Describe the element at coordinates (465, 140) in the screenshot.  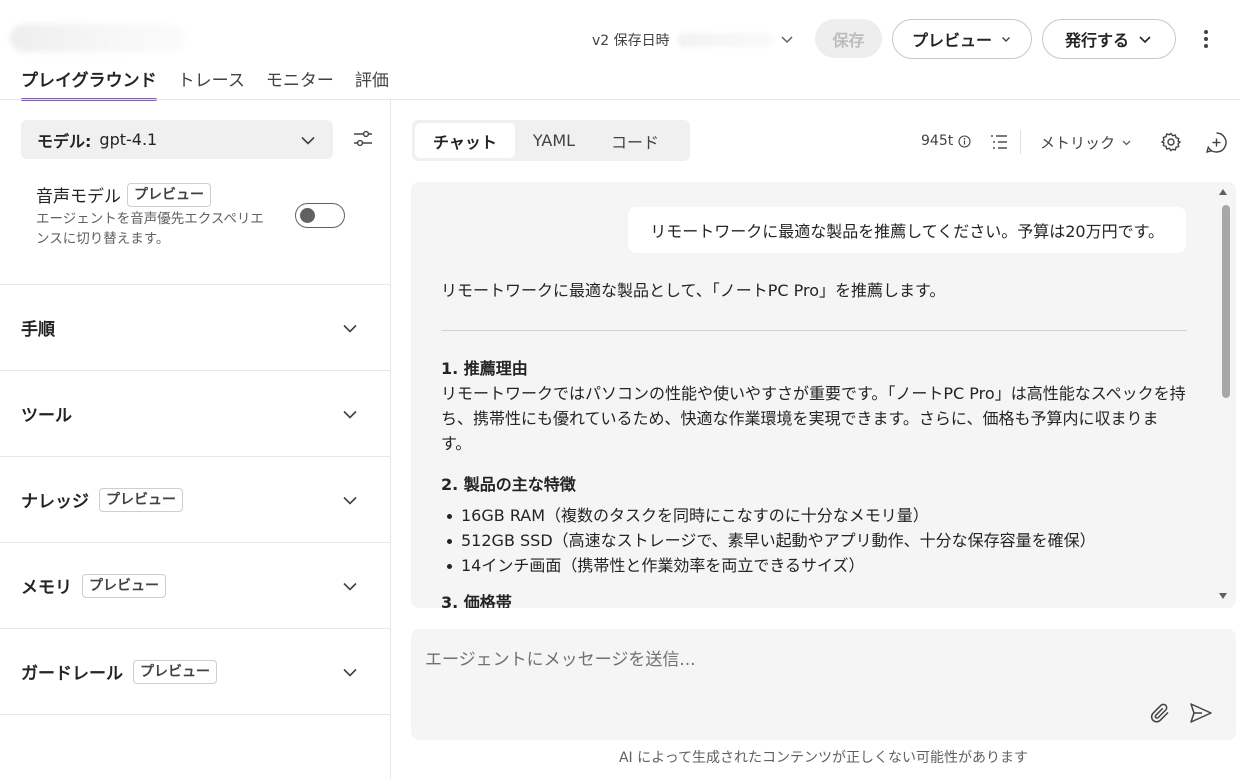
I see `tab-chat: チャット` at that location.